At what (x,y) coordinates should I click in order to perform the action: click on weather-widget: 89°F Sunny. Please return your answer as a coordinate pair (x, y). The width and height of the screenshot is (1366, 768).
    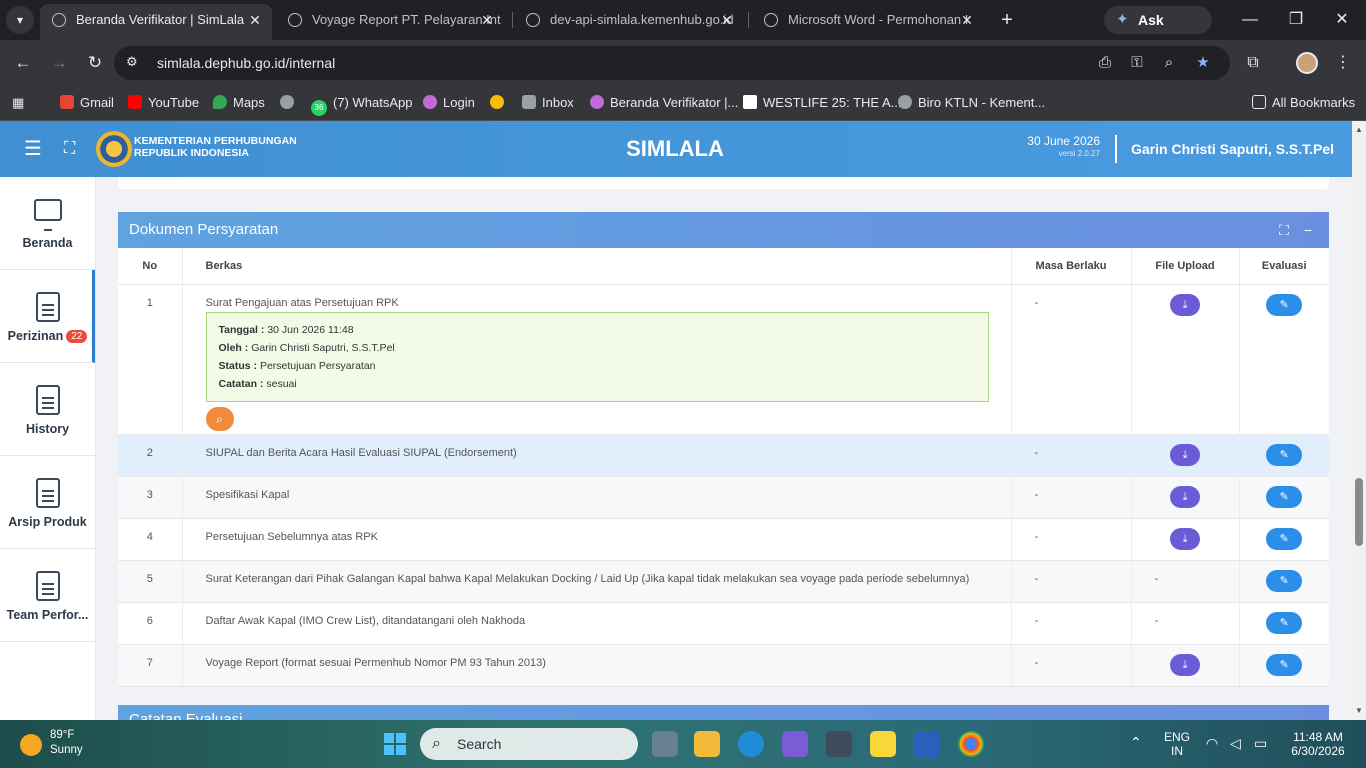
    Looking at the image, I should click on (60, 744).